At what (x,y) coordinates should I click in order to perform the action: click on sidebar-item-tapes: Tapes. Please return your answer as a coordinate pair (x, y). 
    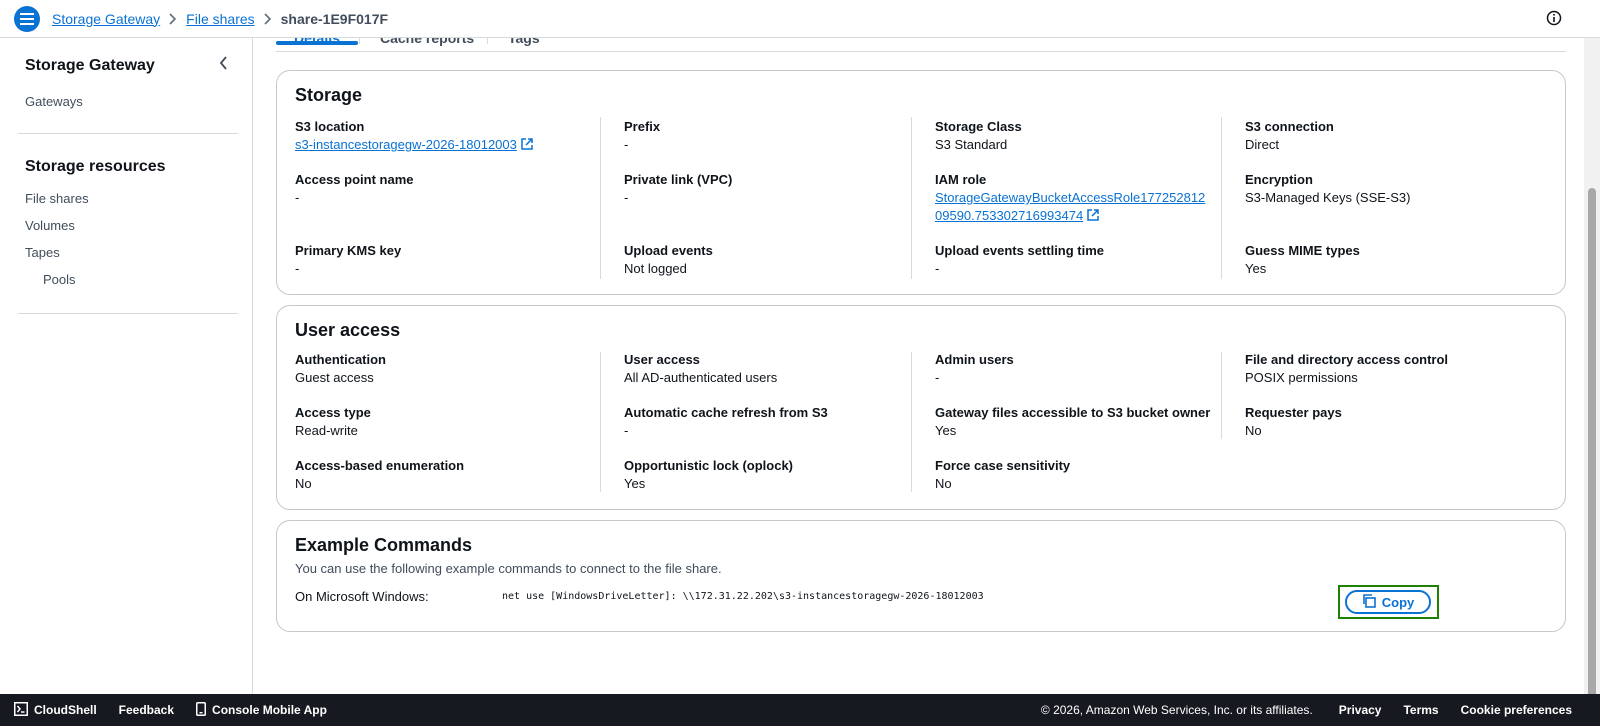
    Looking at the image, I should click on (42, 252).